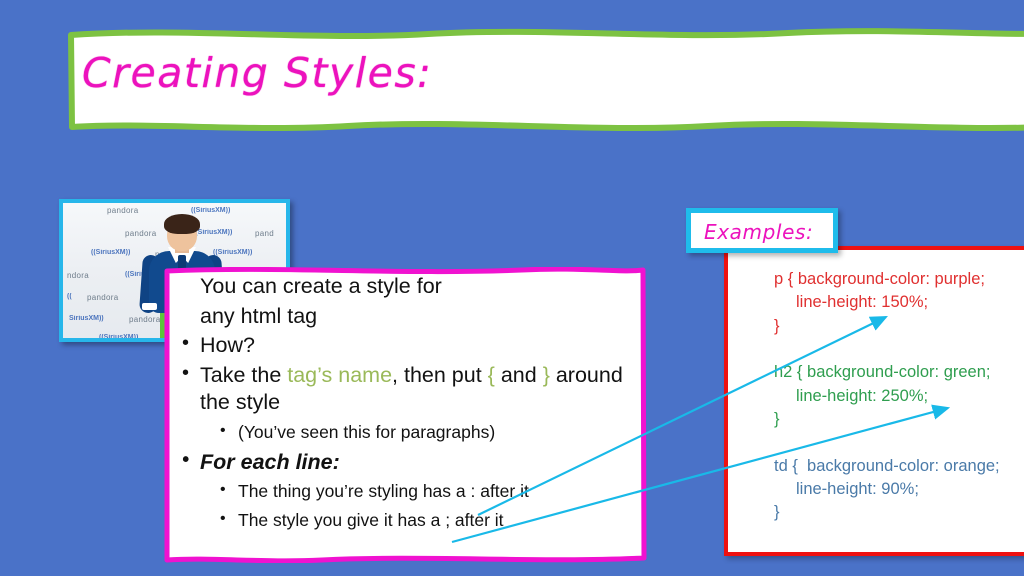  What do you see at coordinates (86, 318) in the screenshot?
I see `backdrop-logo: SiriusXM))` at bounding box center [86, 318].